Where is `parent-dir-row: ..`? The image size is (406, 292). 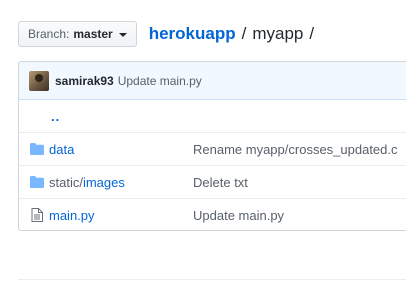
parent-dir-row: .. is located at coordinates (212, 116).